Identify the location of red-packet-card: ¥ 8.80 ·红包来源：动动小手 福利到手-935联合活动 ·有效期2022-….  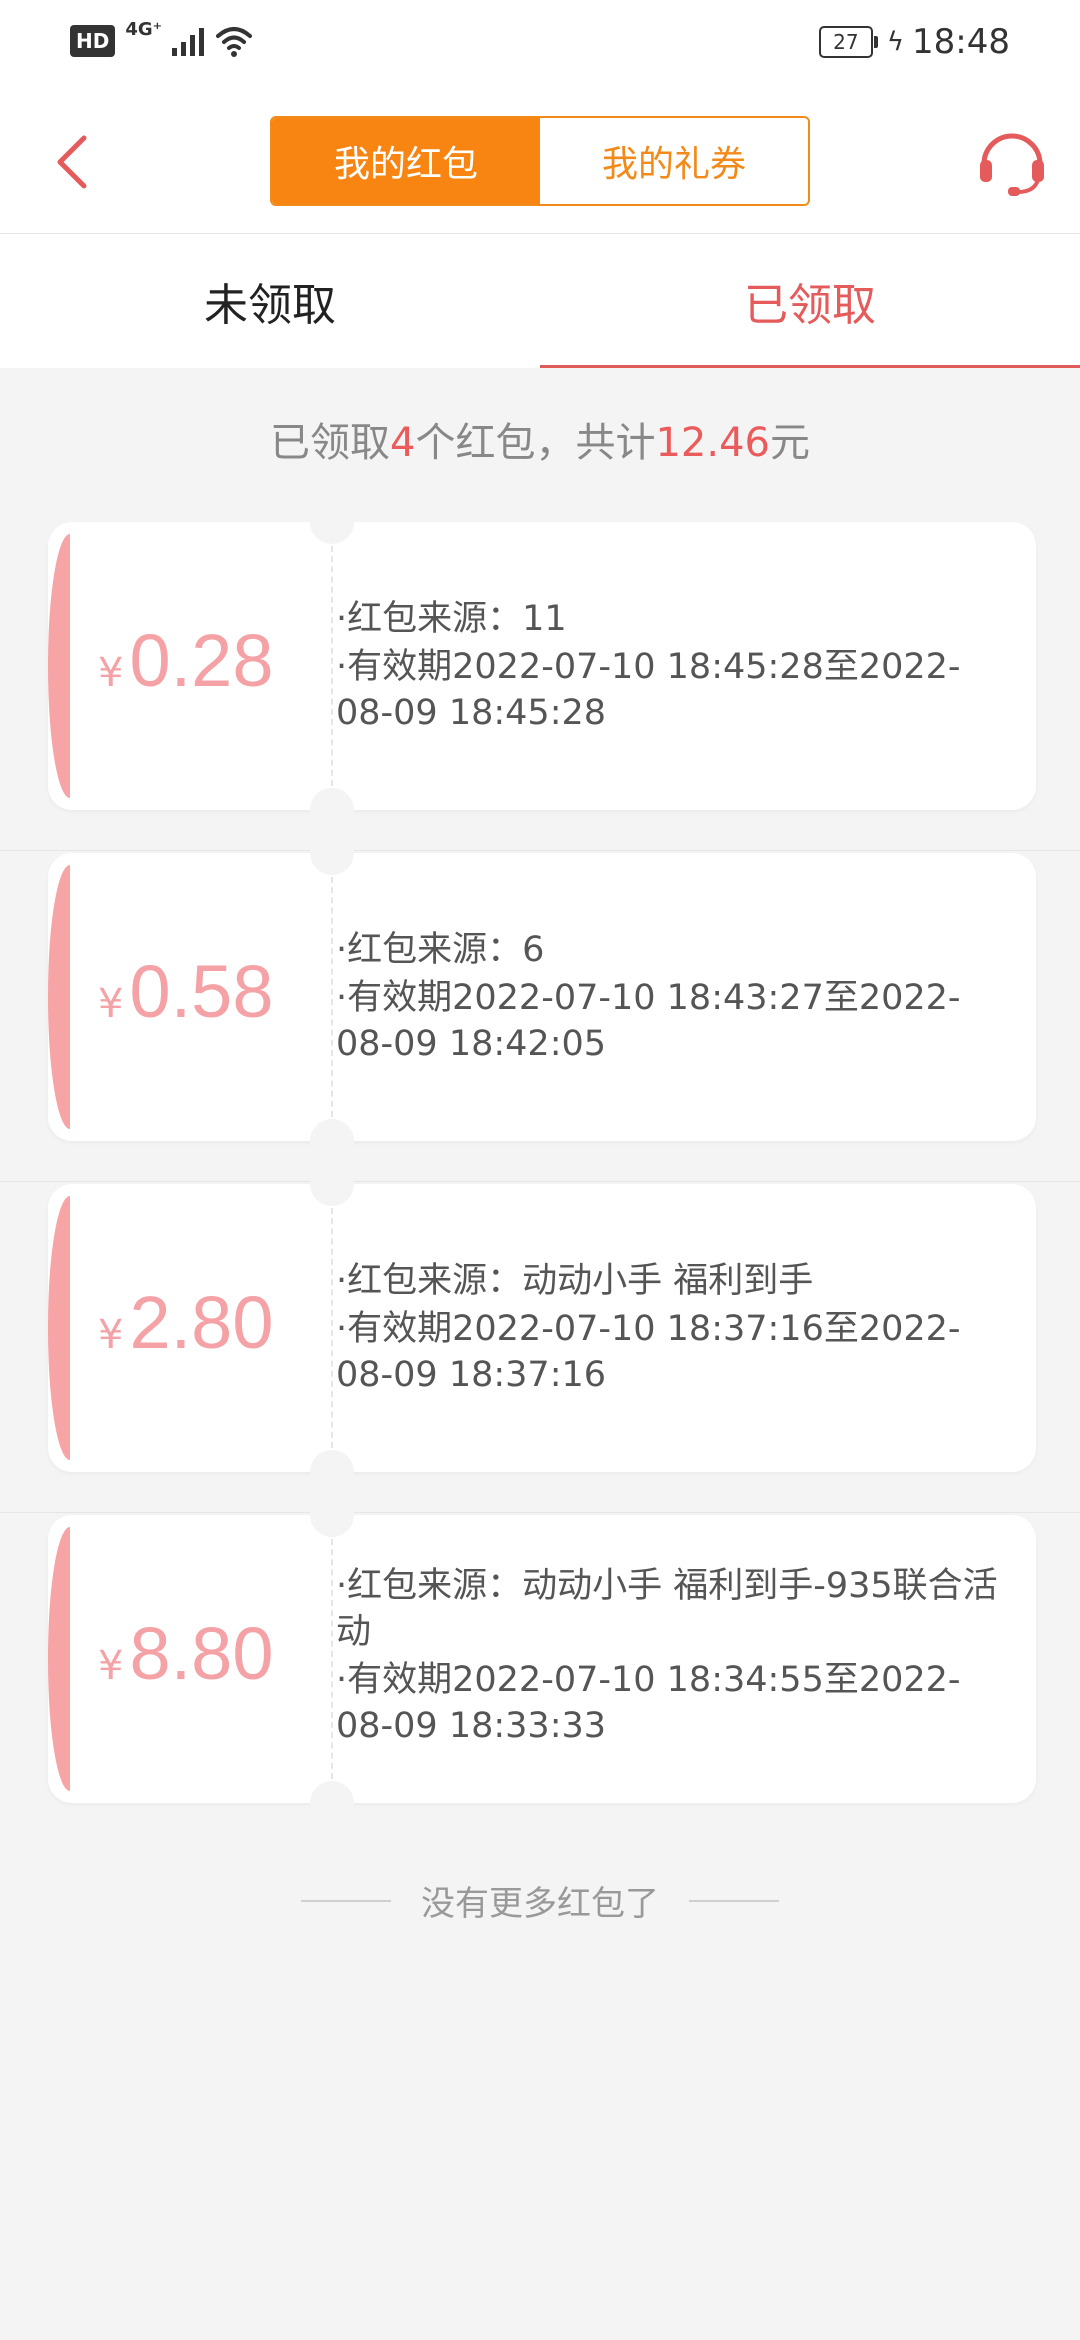
(542, 1659).